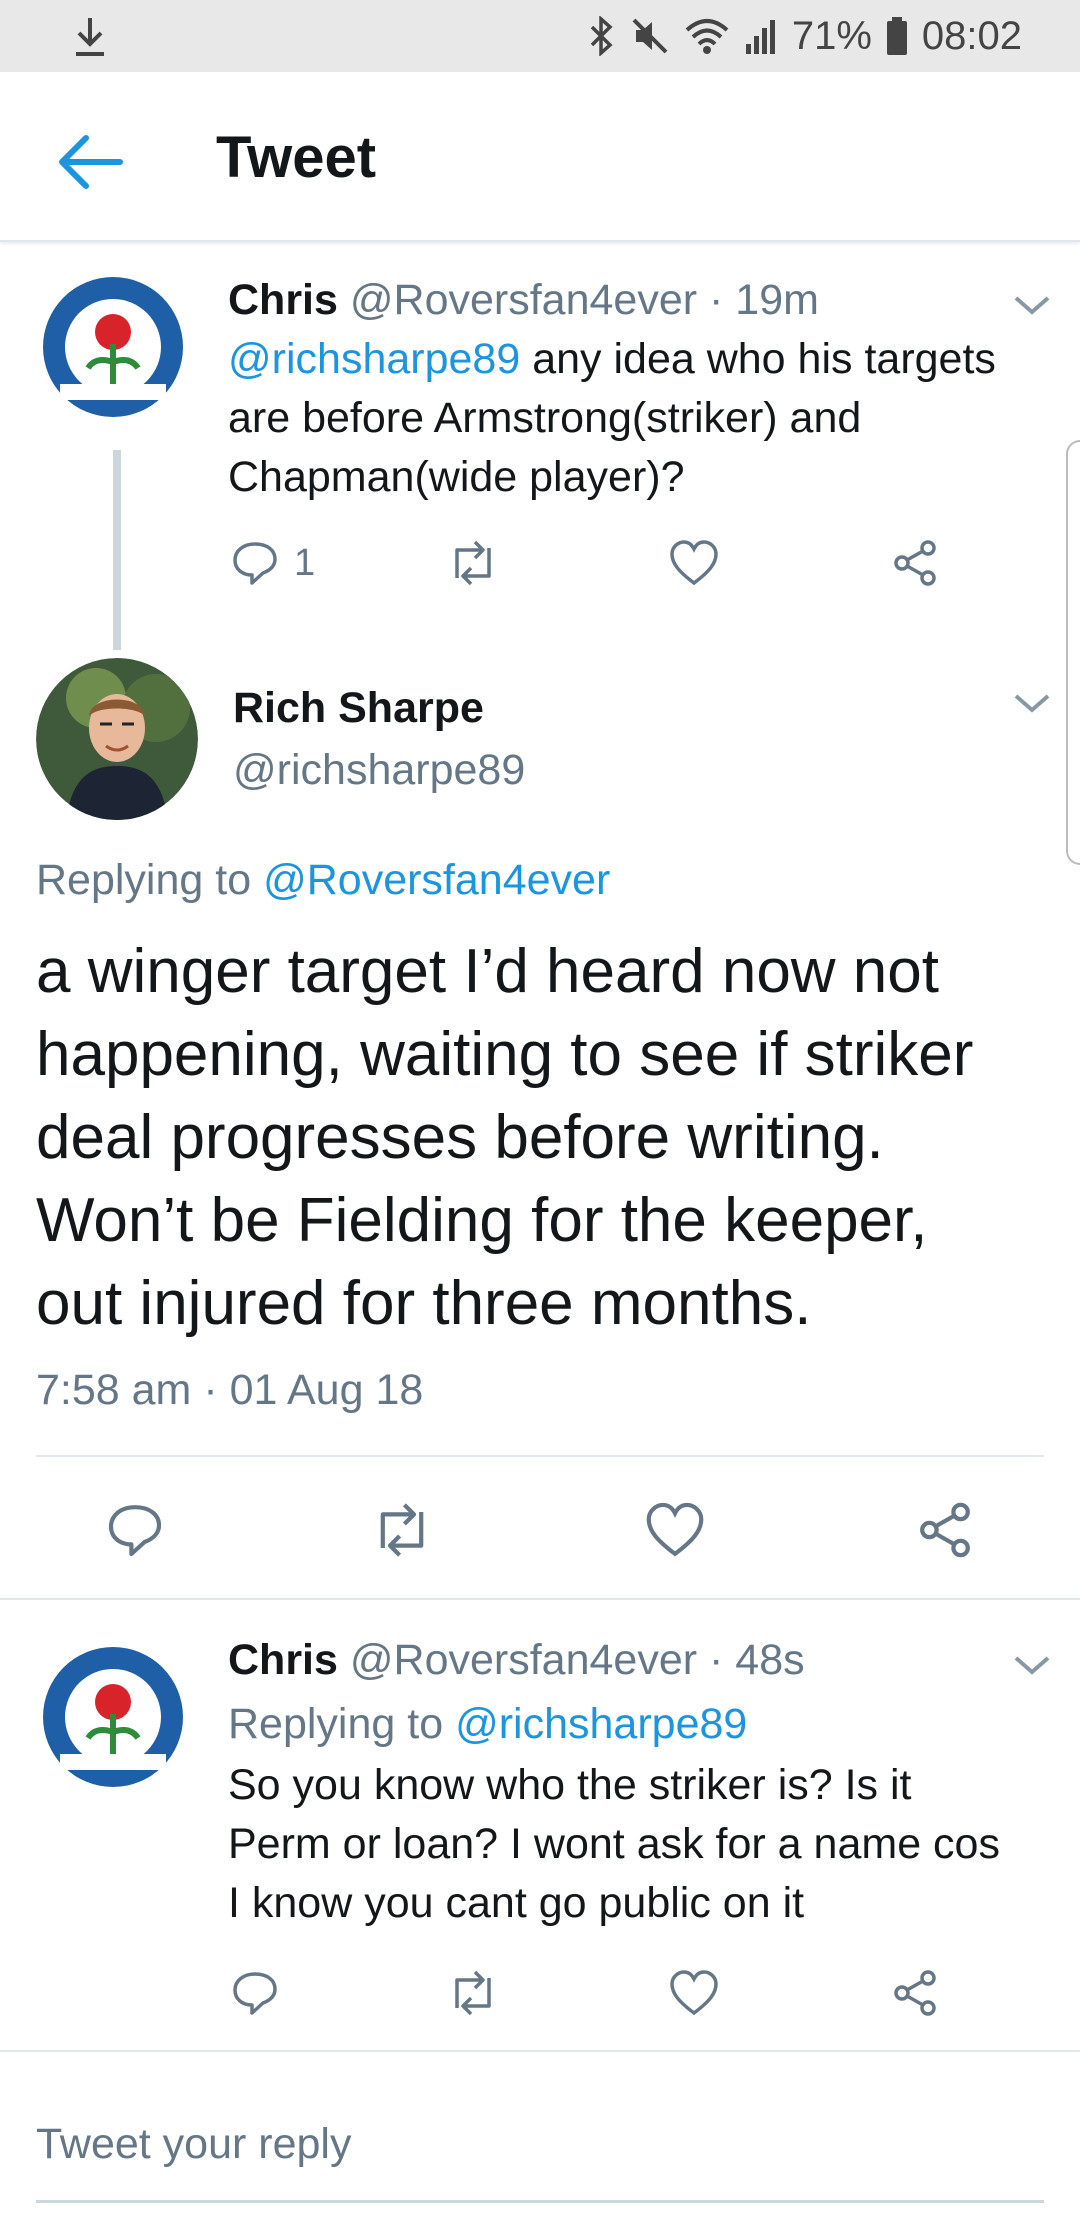 The image size is (1080, 2220). What do you see at coordinates (193, 2144) in the screenshot?
I see `reply-input: Tweet your reply` at bounding box center [193, 2144].